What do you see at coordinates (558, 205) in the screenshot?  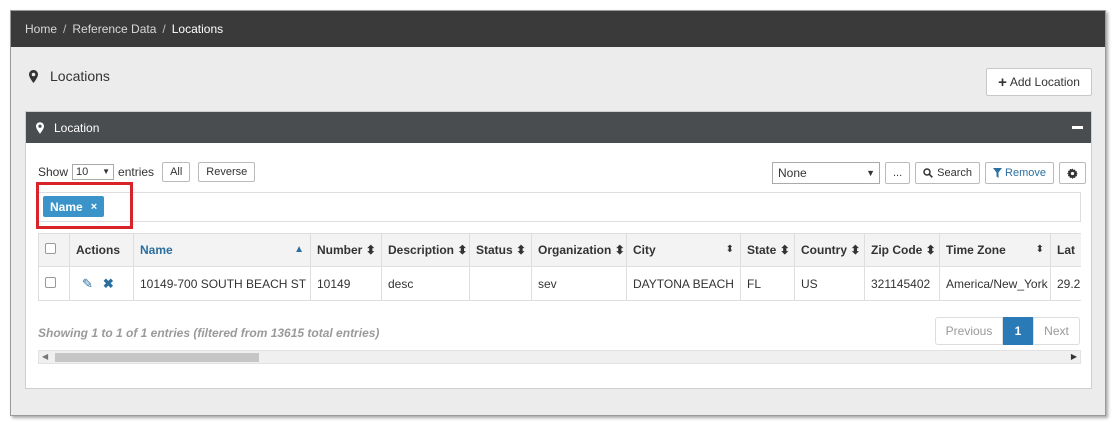 I see `active-filter-bar: Name ×` at bounding box center [558, 205].